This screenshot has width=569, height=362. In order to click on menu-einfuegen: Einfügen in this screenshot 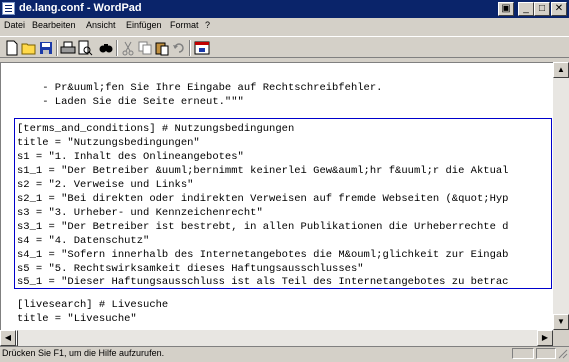, I will do `click(144, 25)`.